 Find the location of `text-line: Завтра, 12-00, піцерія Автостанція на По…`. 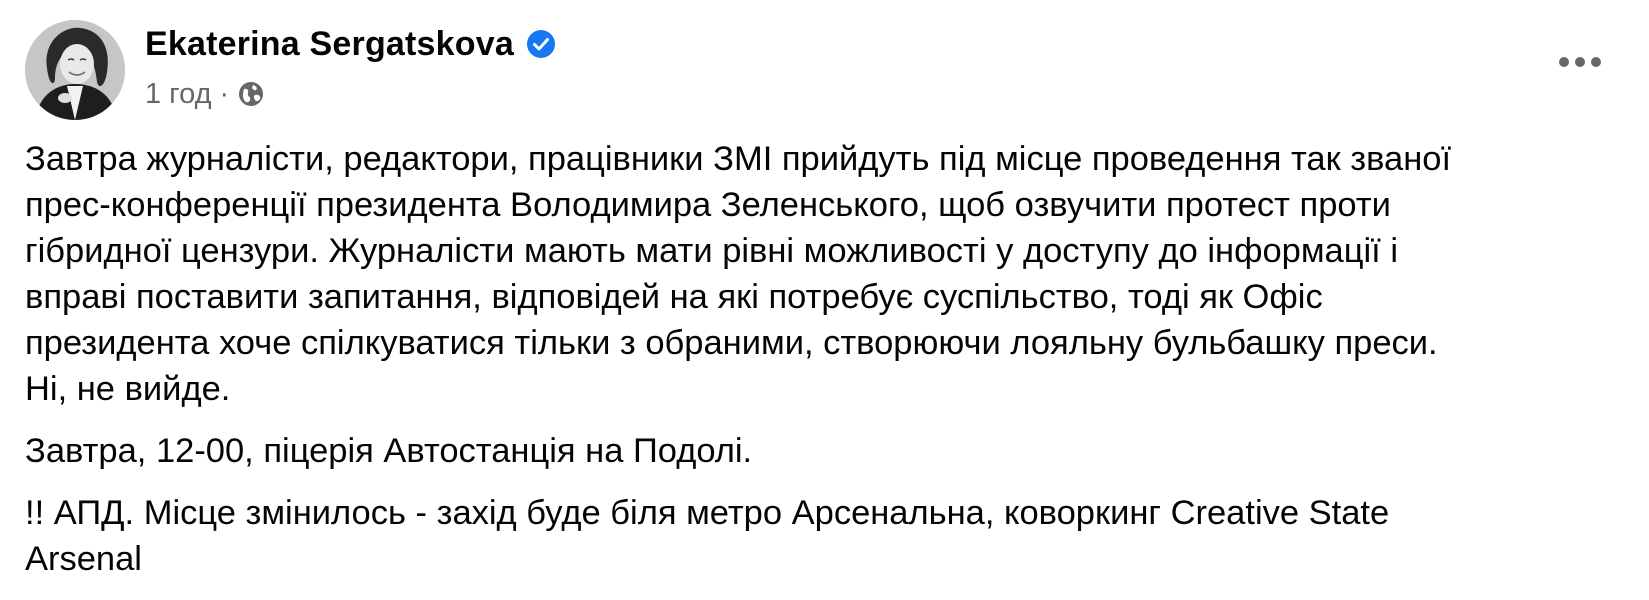

text-line: Завтра, 12-00, піцерія Автостанція на По… is located at coordinates (389, 451).